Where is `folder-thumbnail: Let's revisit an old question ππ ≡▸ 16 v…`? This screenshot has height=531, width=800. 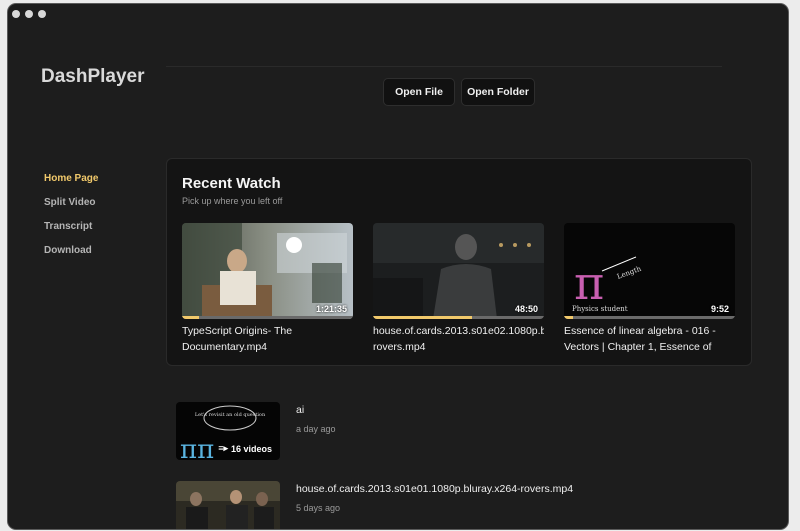
folder-thumbnail: Let's revisit an old question ππ ≡▸ 16 v… is located at coordinates (228, 431).